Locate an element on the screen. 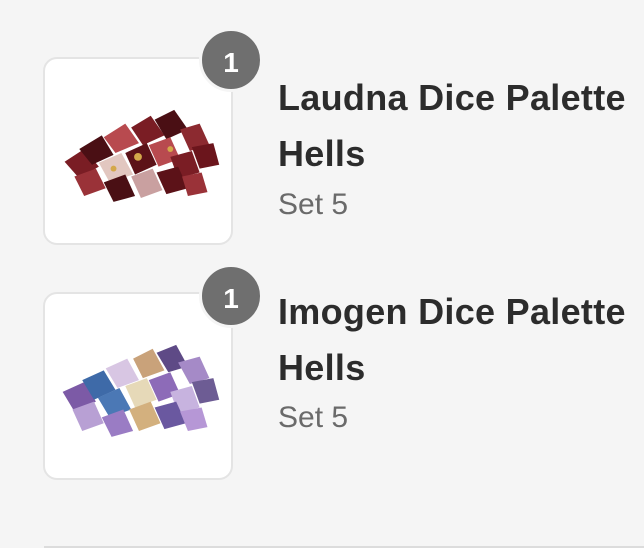 This screenshot has height=548, width=644. purple-dice-set-image is located at coordinates (141, 390).